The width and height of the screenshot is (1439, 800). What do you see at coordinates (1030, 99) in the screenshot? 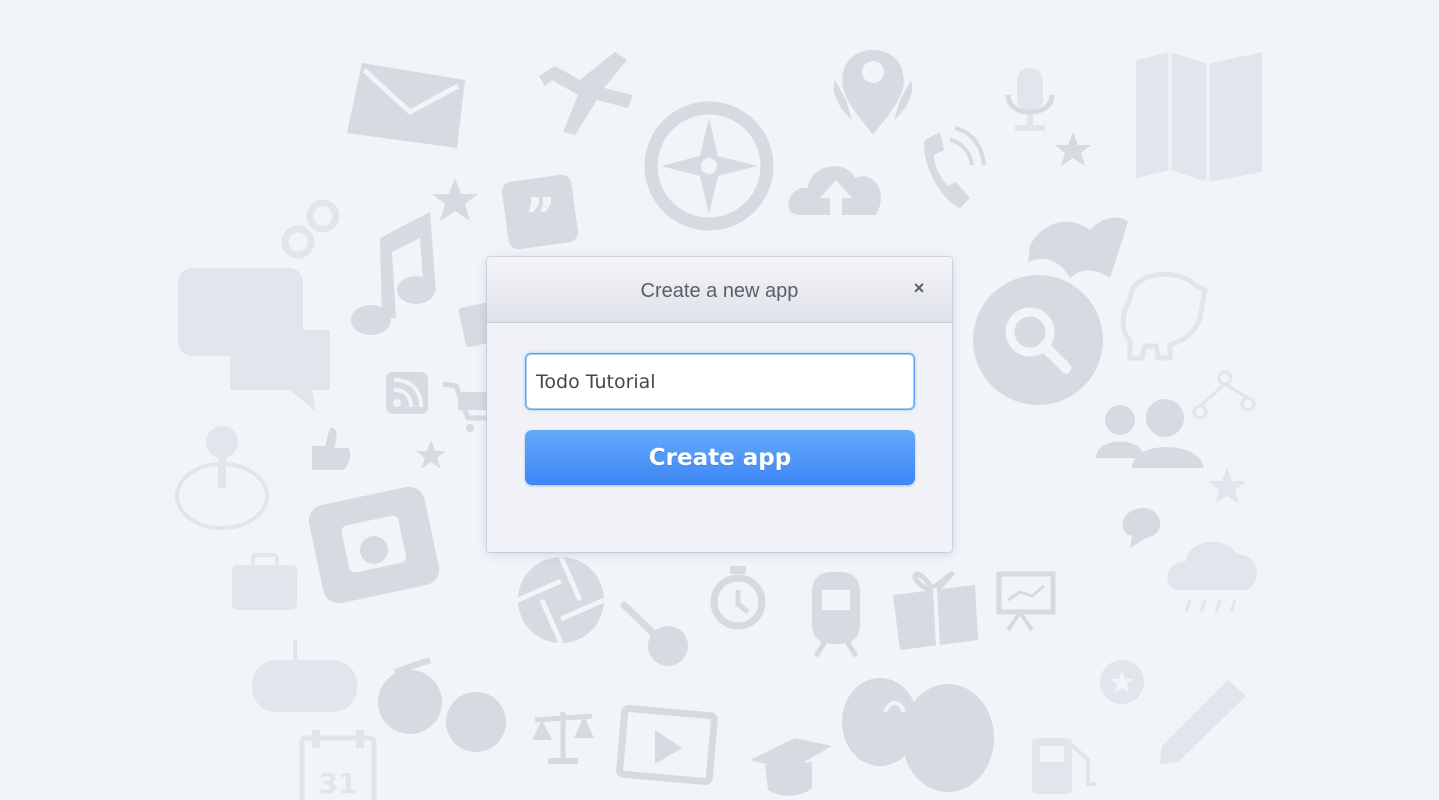
I see `microphone-icon` at bounding box center [1030, 99].